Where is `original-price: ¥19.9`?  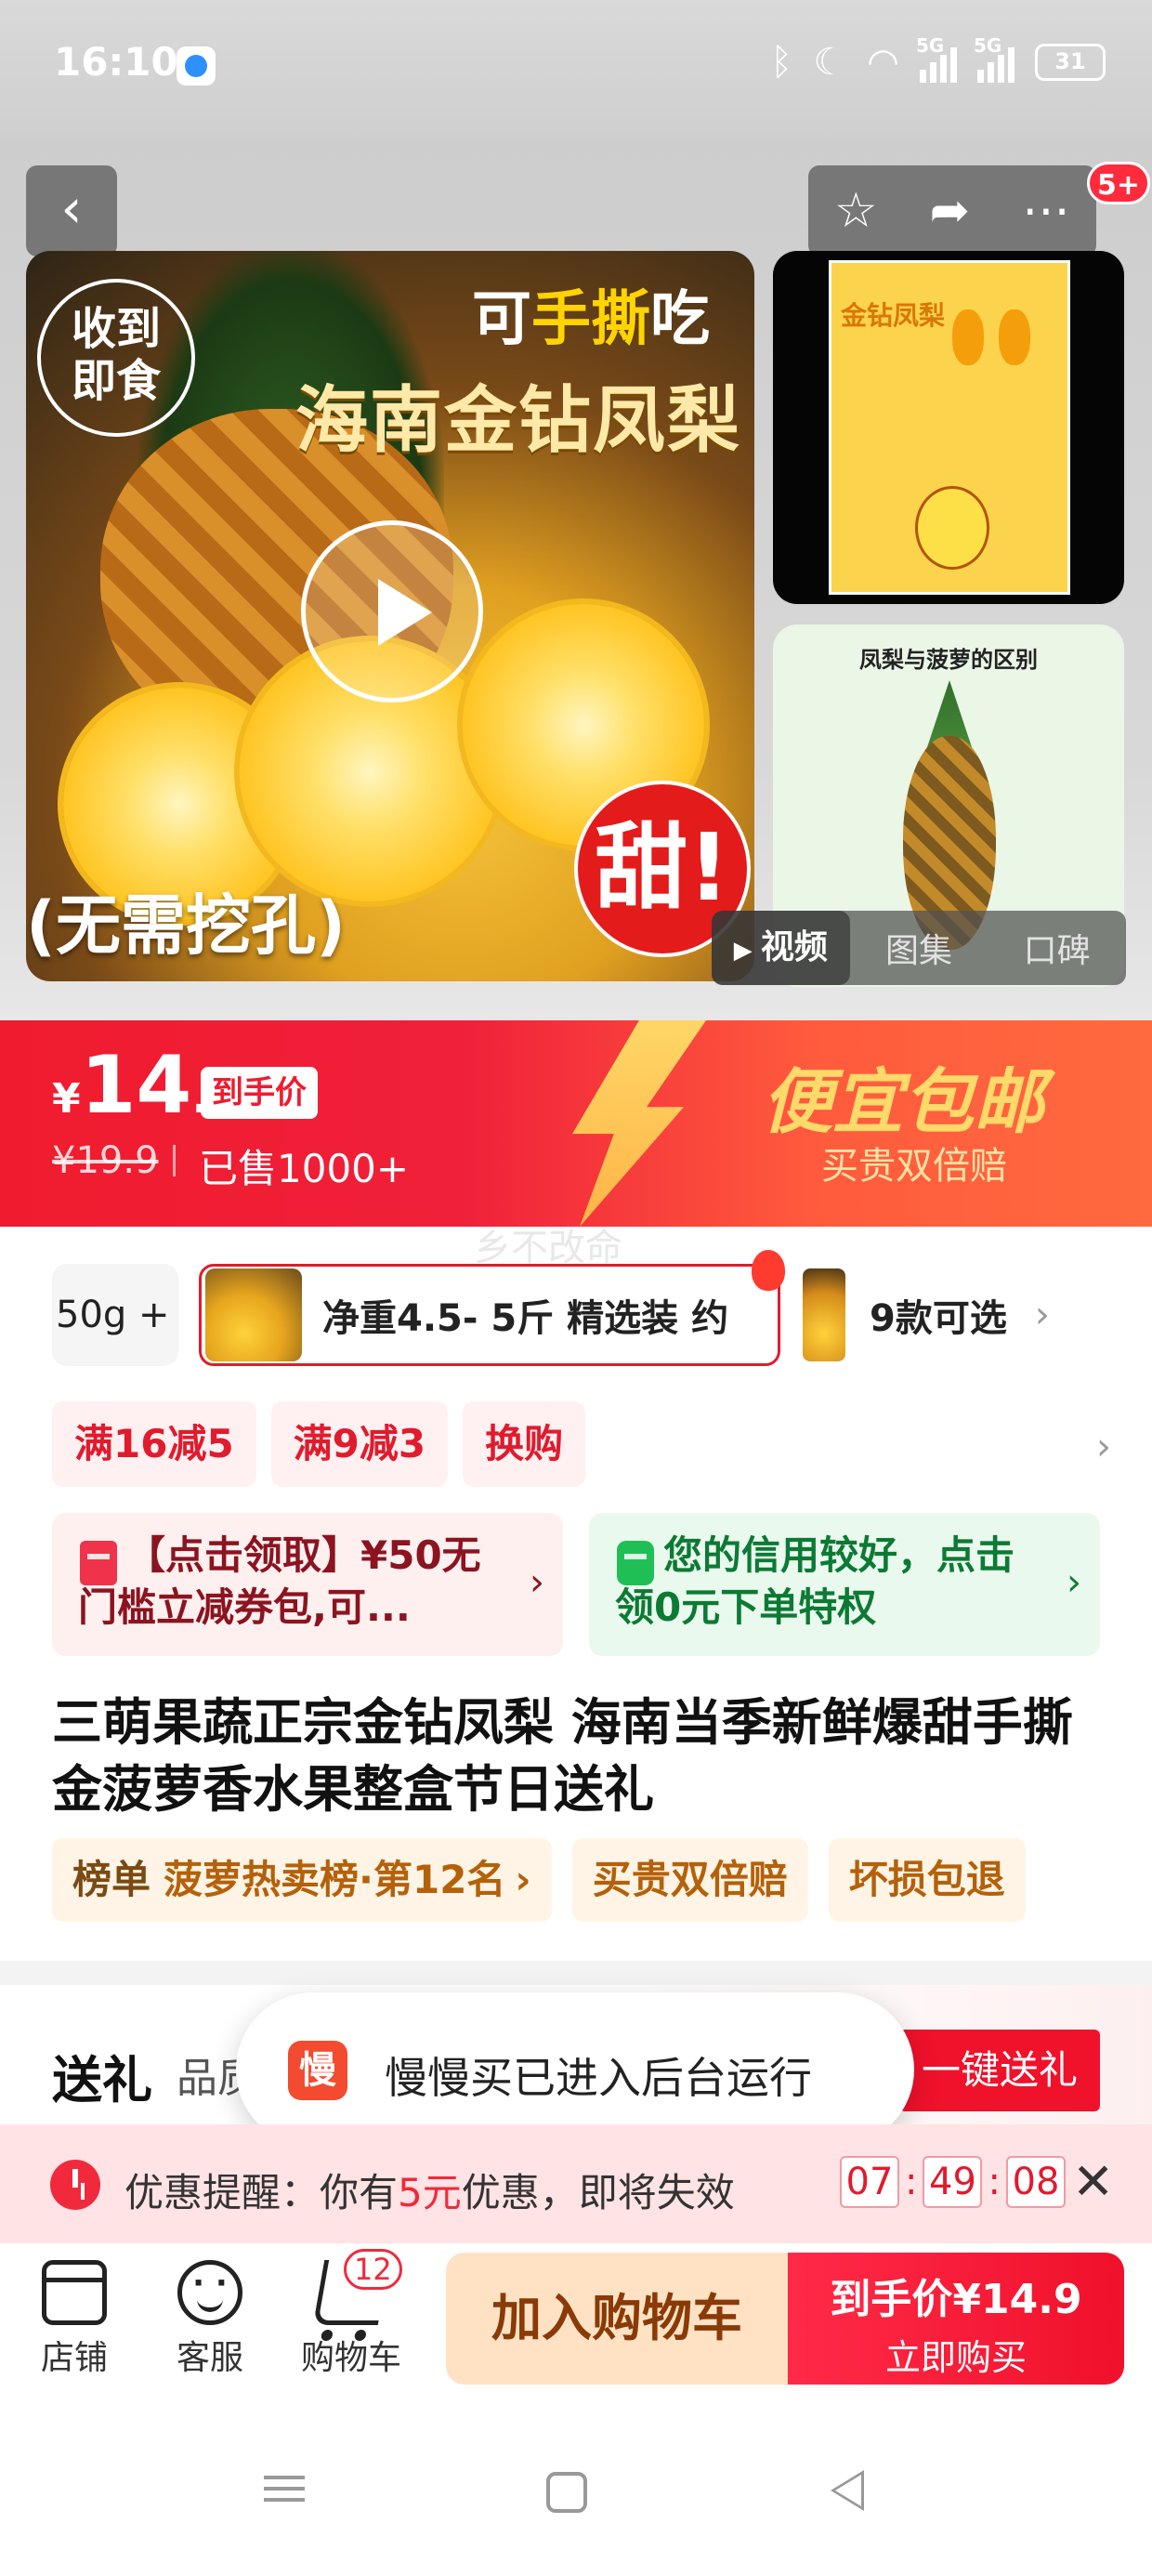 original-price: ¥19.9 is located at coordinates (105, 1160).